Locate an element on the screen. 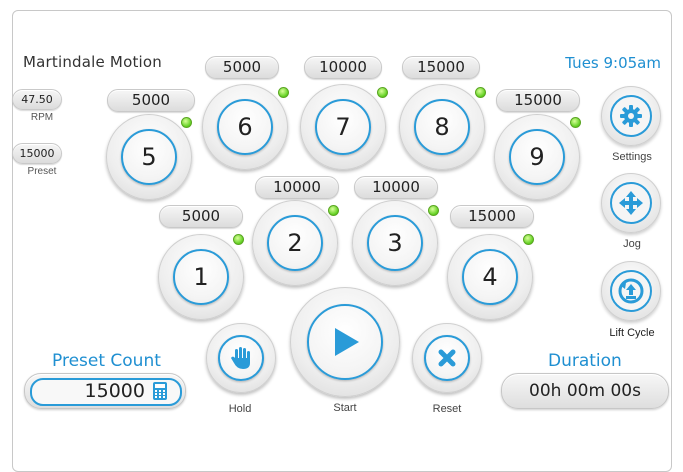  station-9-number: 9 is located at coordinates (537, 157).